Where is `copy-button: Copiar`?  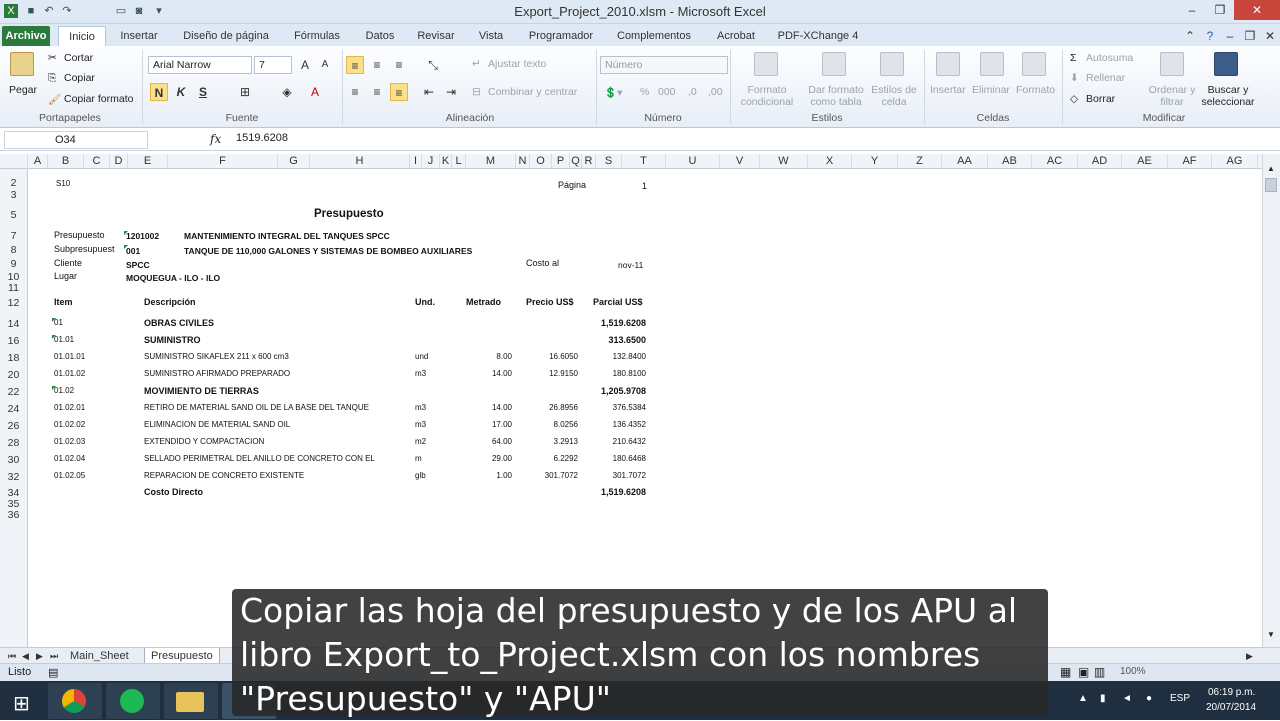
copy-button: Copiar is located at coordinates (79, 78).